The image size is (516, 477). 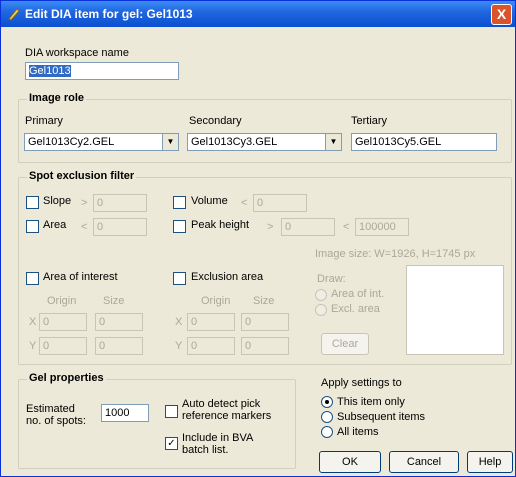 What do you see at coordinates (66, 378) in the screenshot?
I see `gel-properties-title: Gel properties` at bounding box center [66, 378].